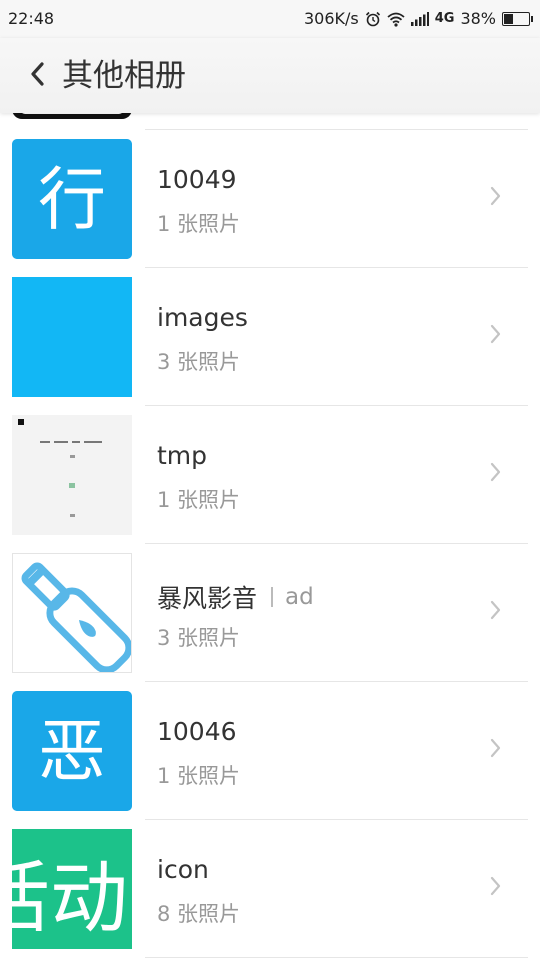  I want to click on status-indicators: 306K/s 4G 38%, so click(418, 18).